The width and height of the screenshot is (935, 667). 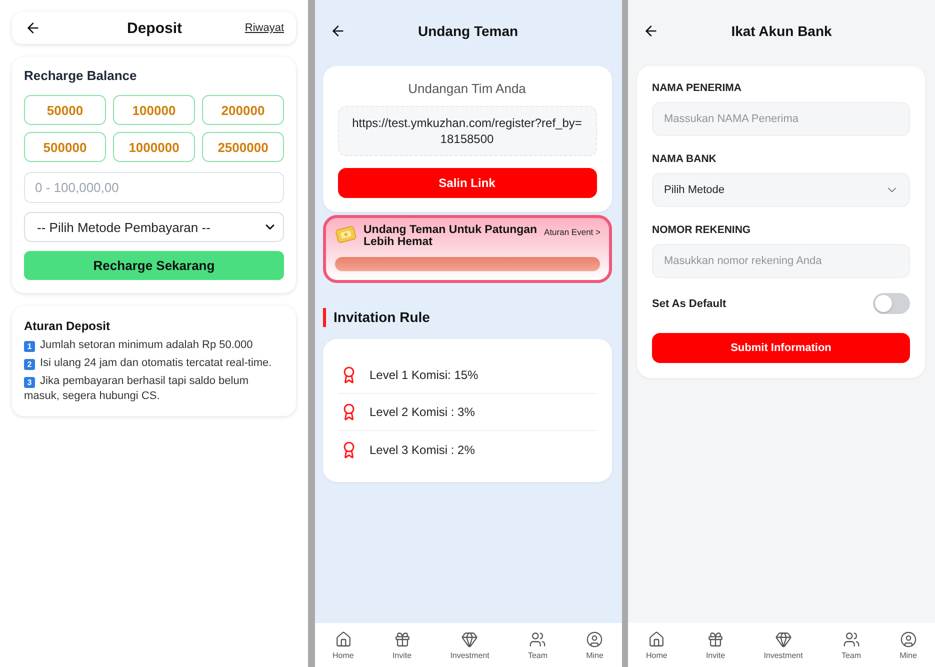 What do you see at coordinates (154, 28) in the screenshot?
I see `page-title: Deposit` at bounding box center [154, 28].